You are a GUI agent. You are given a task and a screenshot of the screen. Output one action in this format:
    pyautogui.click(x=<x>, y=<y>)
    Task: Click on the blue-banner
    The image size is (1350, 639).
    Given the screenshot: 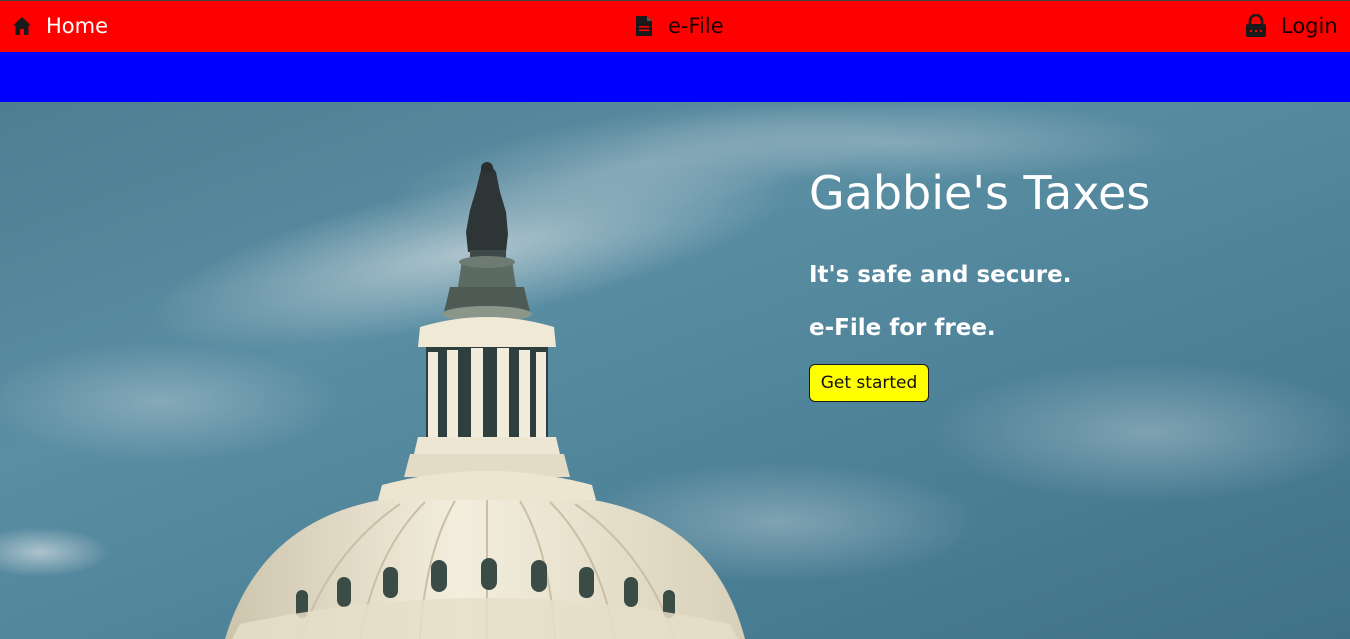 What is the action you would take?
    pyautogui.click(x=675, y=77)
    